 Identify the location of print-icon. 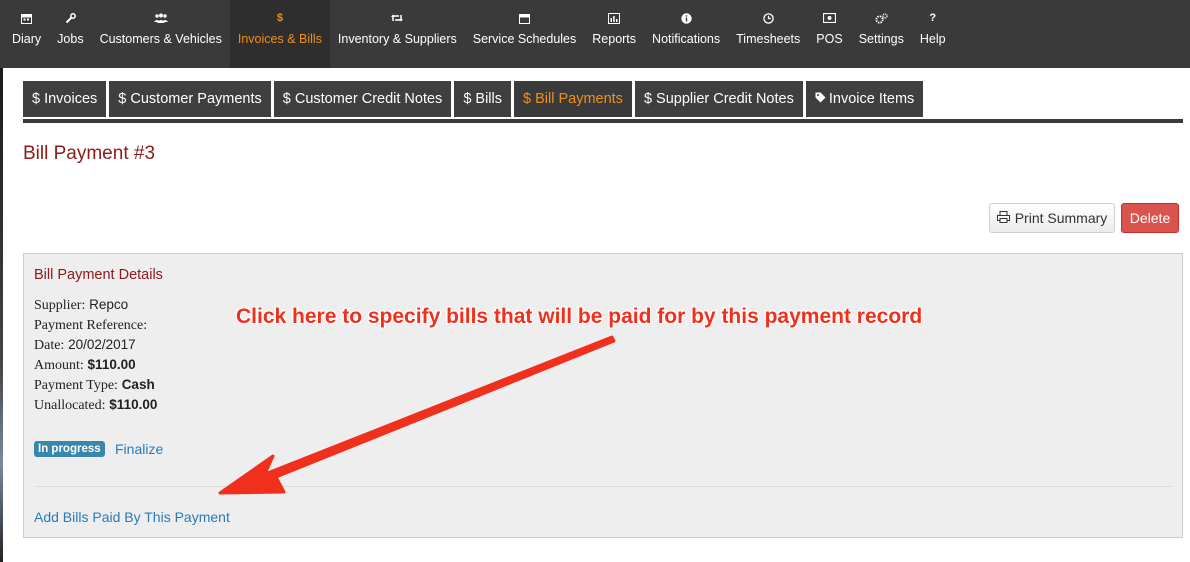
(1003, 218).